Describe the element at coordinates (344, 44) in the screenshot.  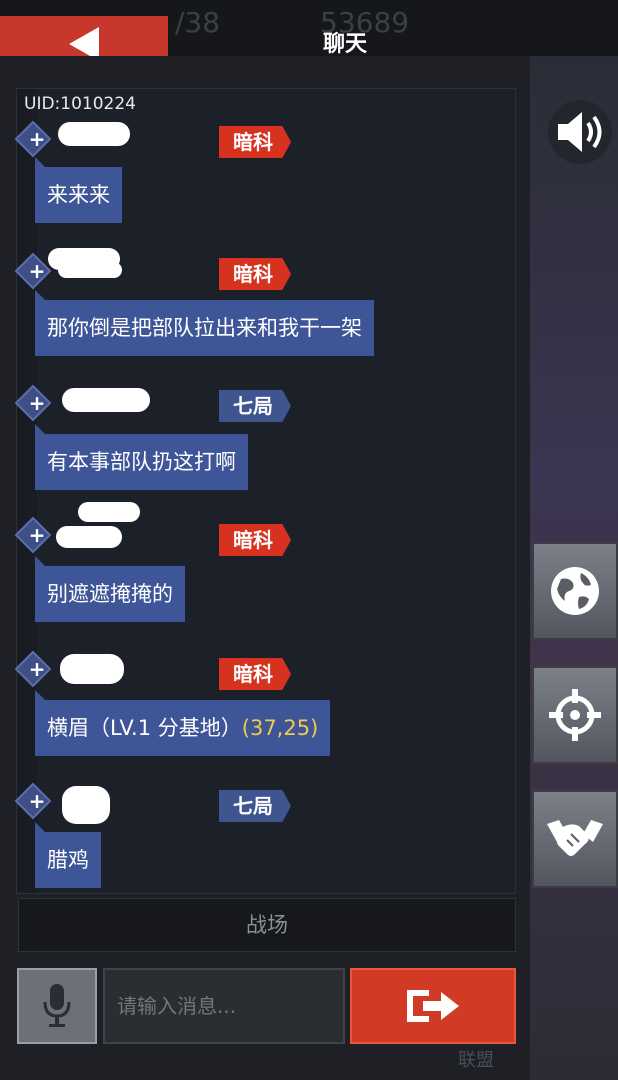
I see `page-title: 聊天` at that location.